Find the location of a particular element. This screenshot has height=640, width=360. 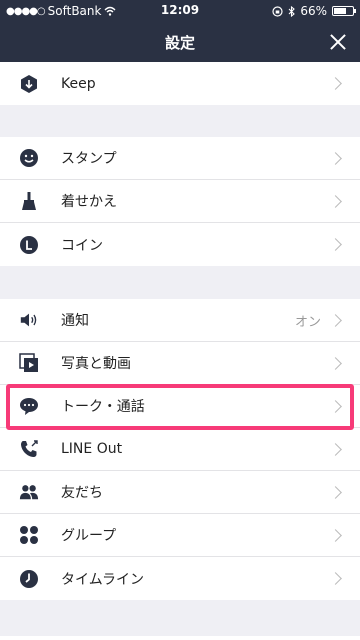

settings-item-label: グループ is located at coordinates (89, 536).